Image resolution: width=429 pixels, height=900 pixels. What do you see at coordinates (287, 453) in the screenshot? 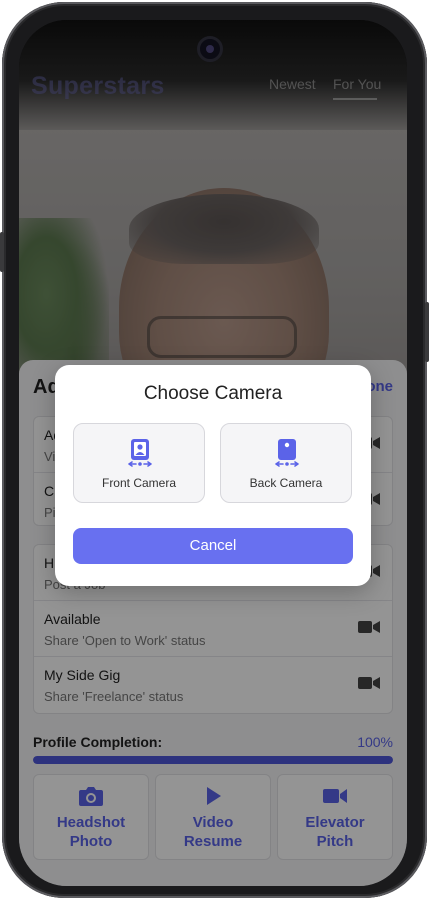
I see `back-camera-icon` at bounding box center [287, 453].